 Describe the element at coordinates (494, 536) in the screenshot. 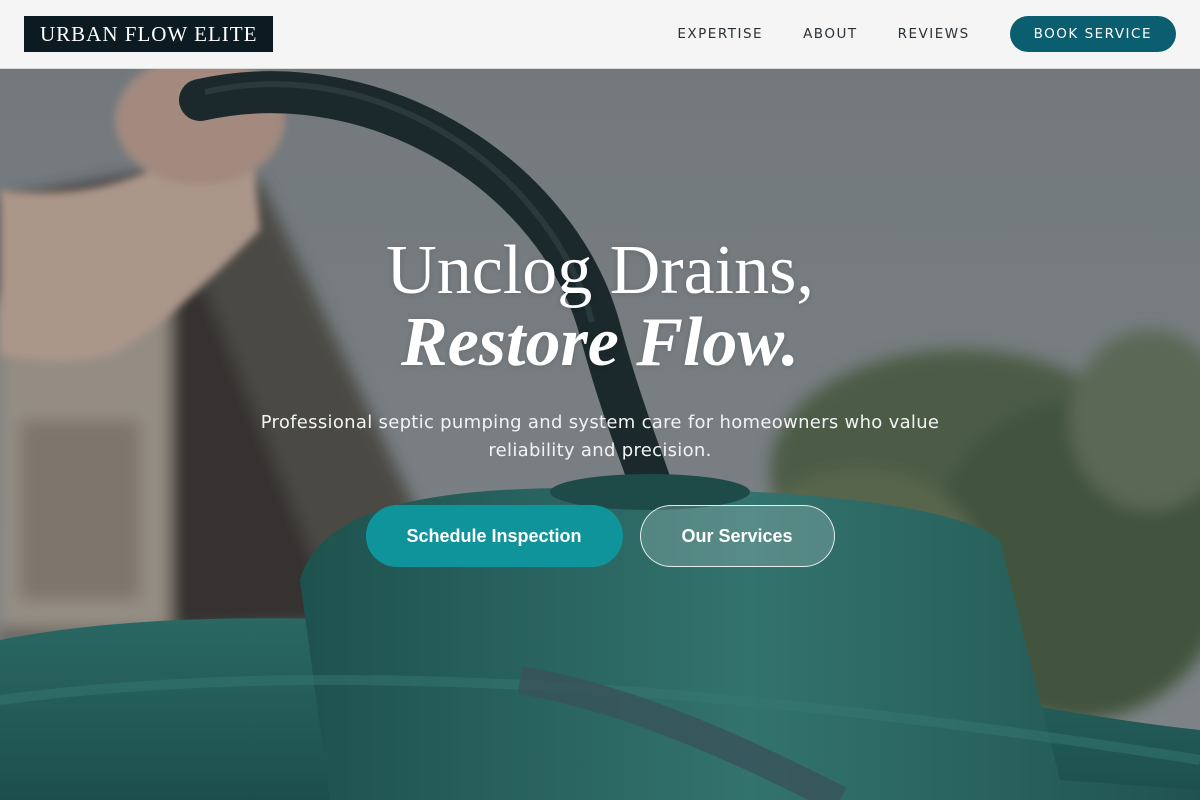

I see `schedule-inspection-button: Schedule Inspection` at that location.